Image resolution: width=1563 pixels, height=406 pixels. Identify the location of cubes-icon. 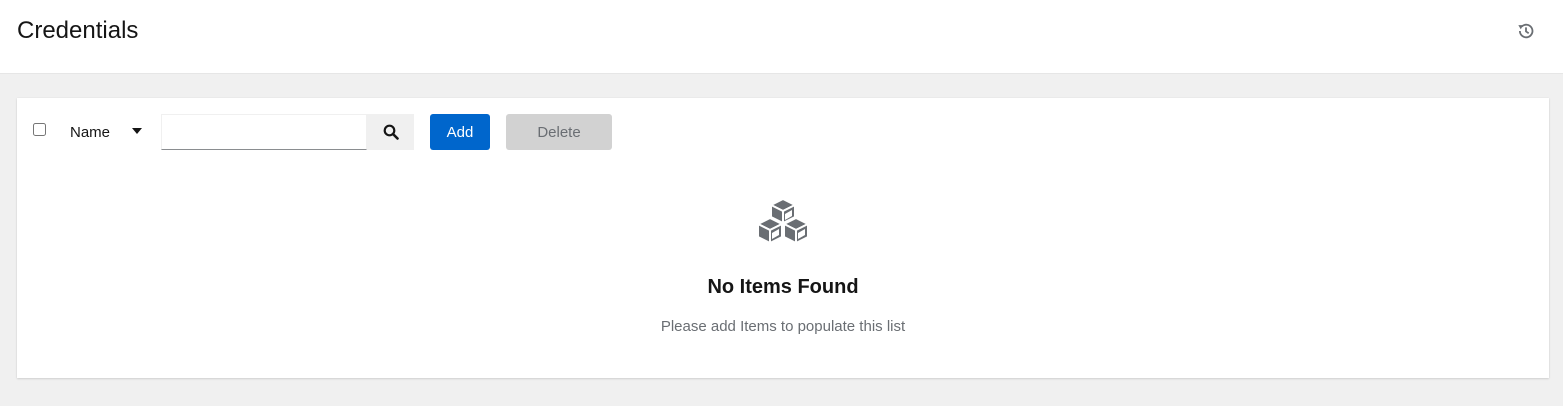
(783, 221).